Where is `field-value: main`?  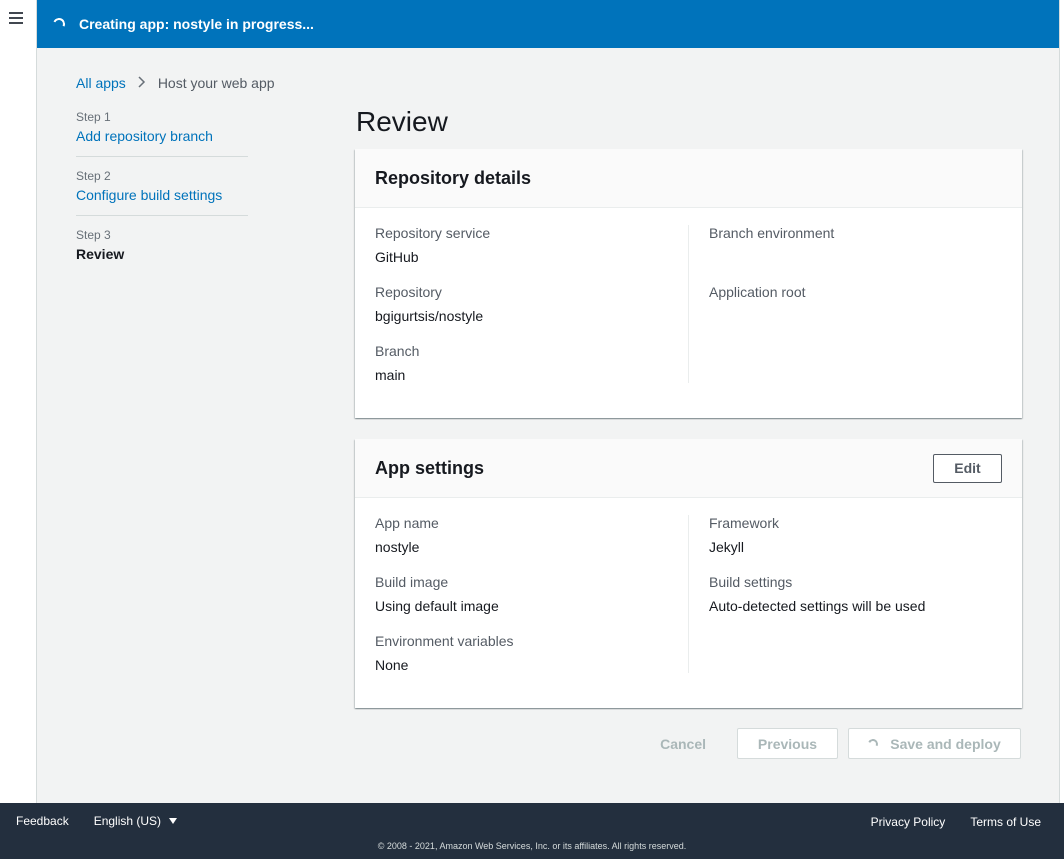 field-value: main is located at coordinates (390, 375).